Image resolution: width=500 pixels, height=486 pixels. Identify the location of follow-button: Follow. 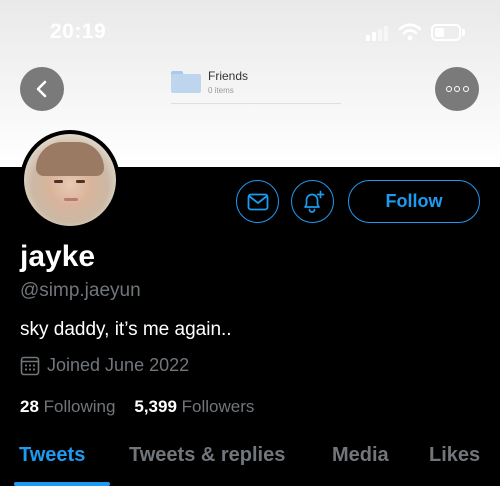
(414, 201).